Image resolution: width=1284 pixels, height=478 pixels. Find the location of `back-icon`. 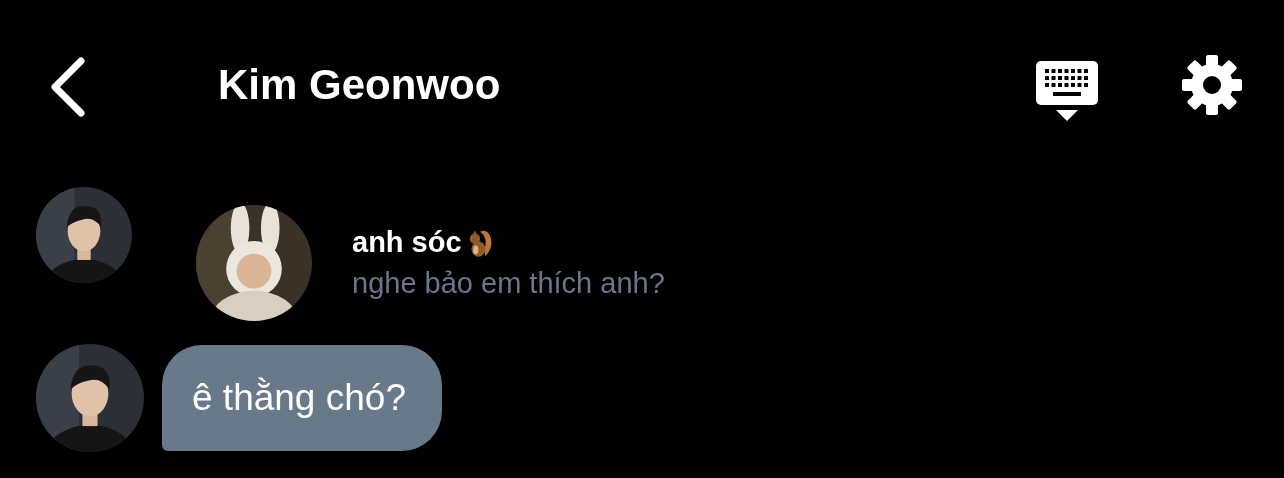

back-icon is located at coordinates (67, 87).